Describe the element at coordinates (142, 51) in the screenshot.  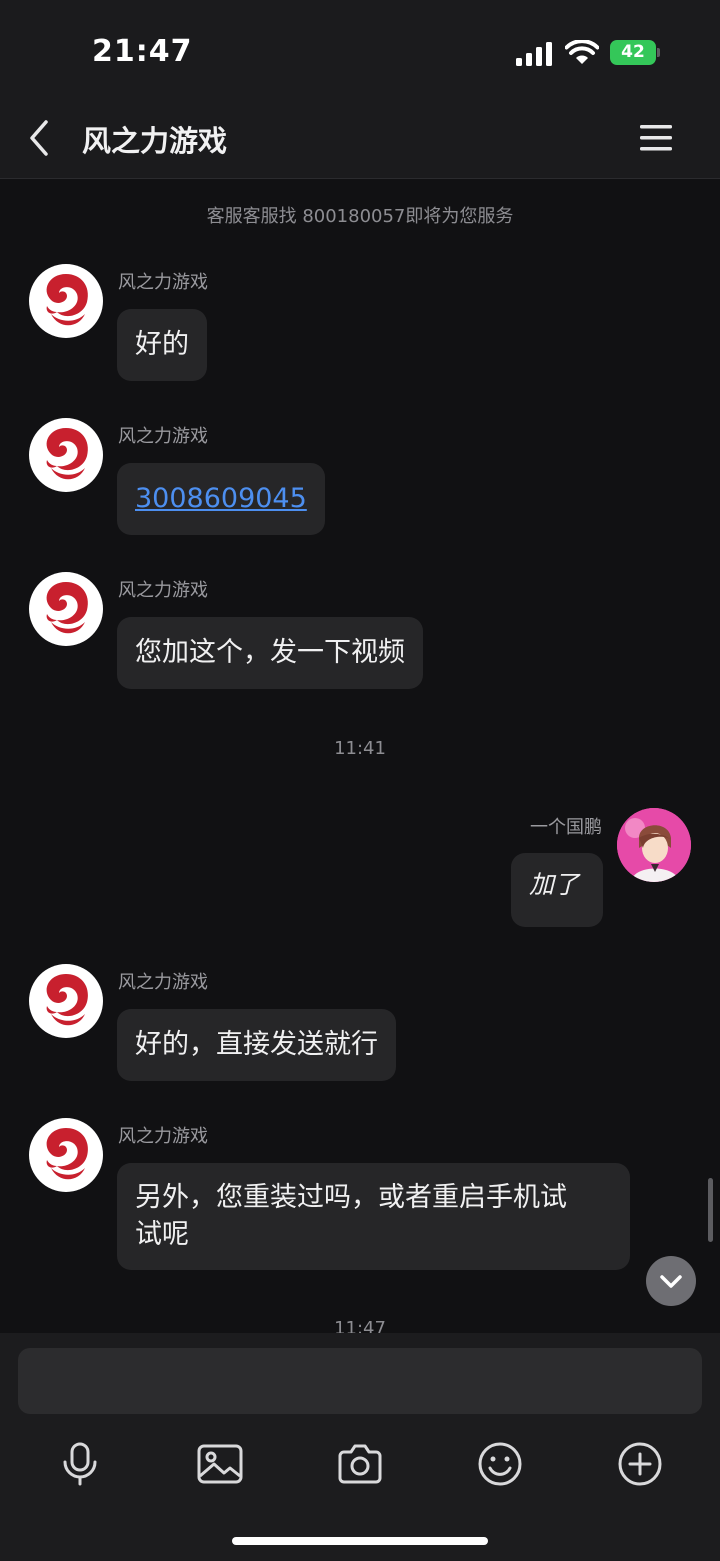
I see `status-time: 21:47` at that location.